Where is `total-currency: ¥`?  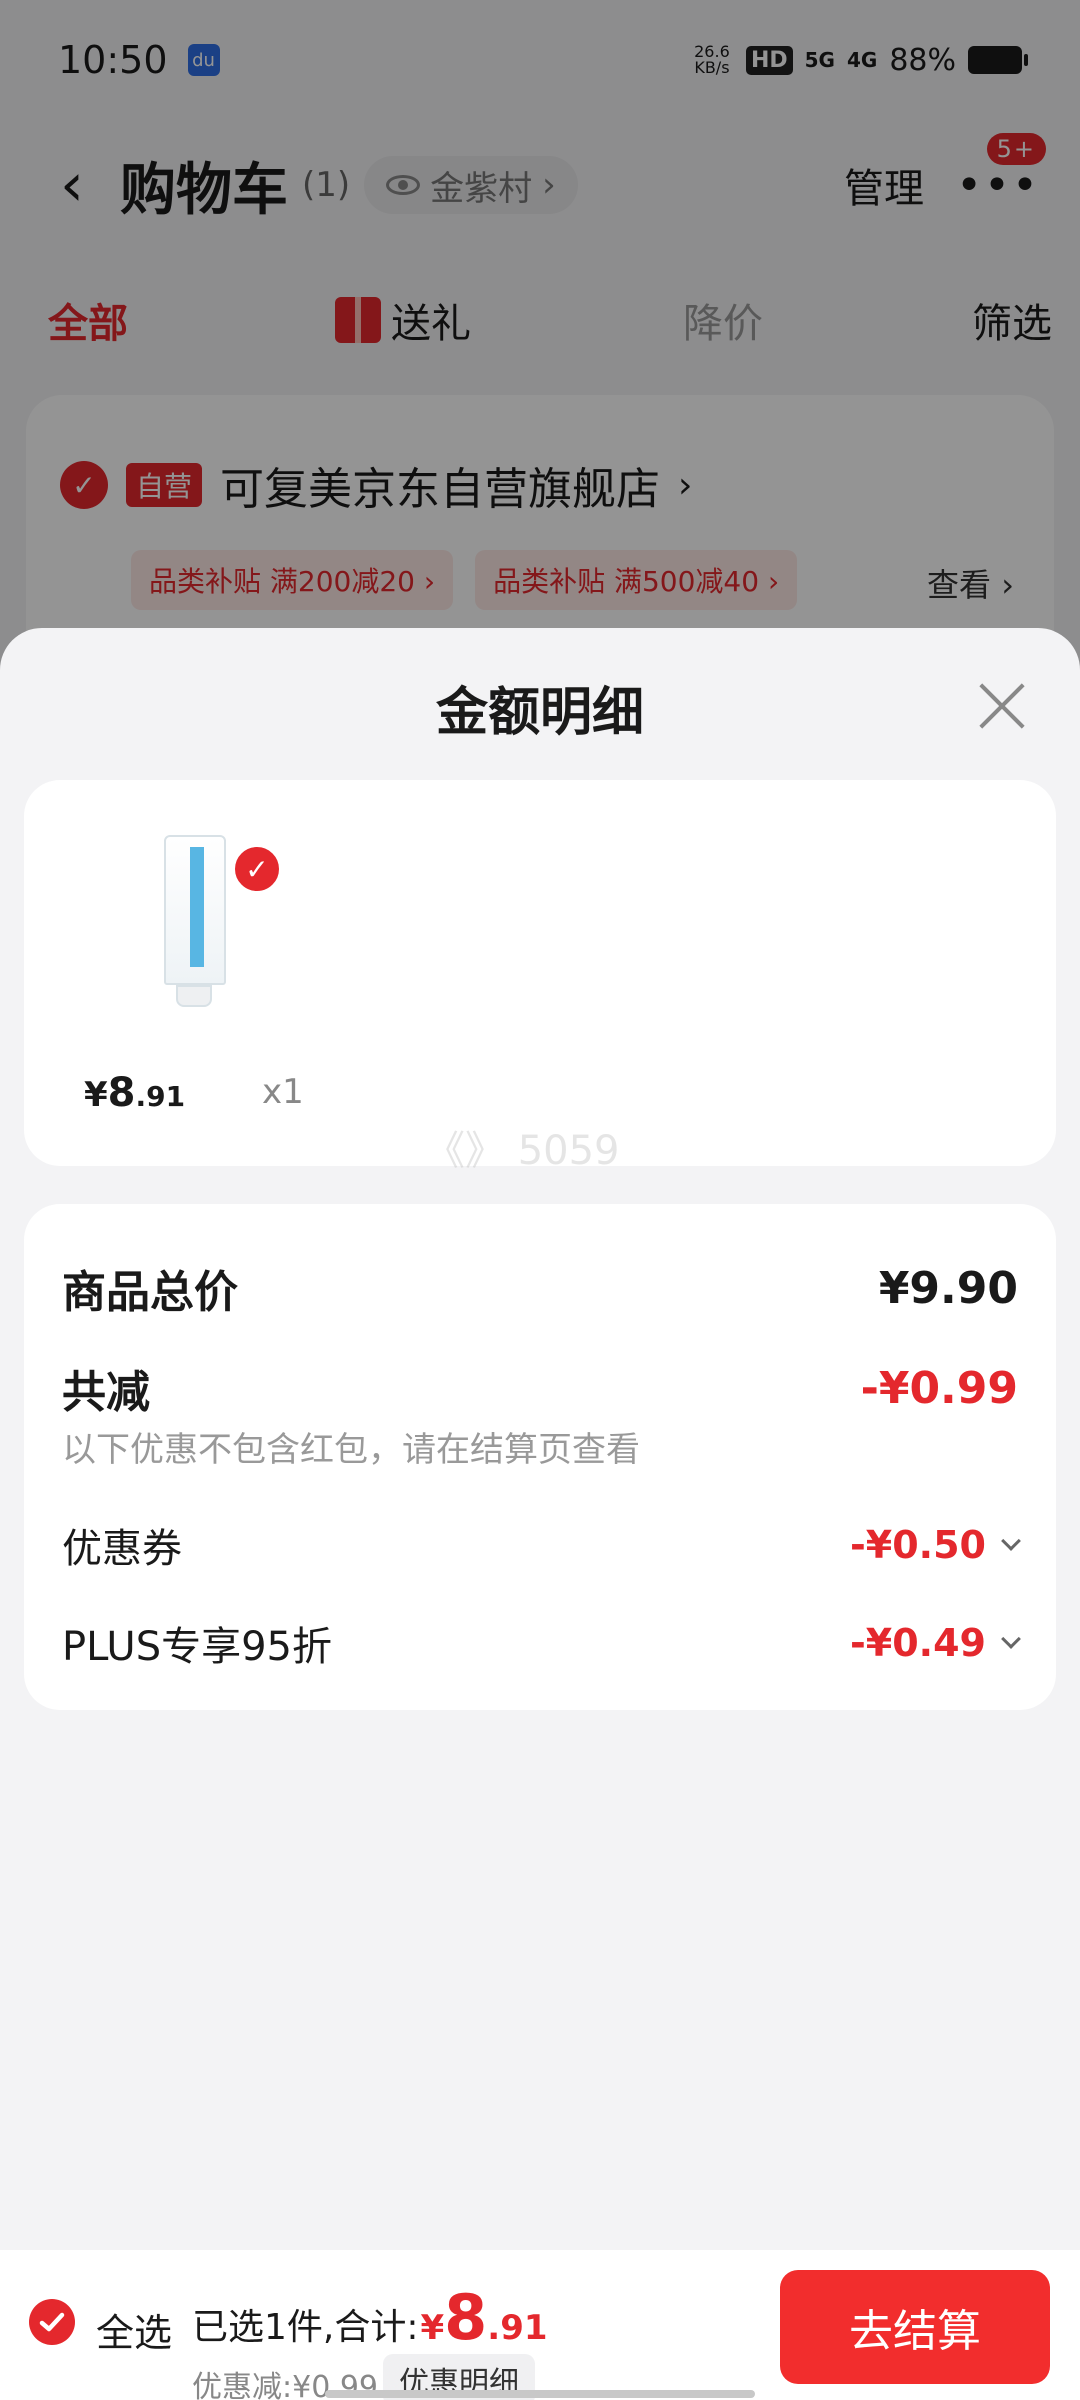 total-currency: ¥ is located at coordinates (432, 2328).